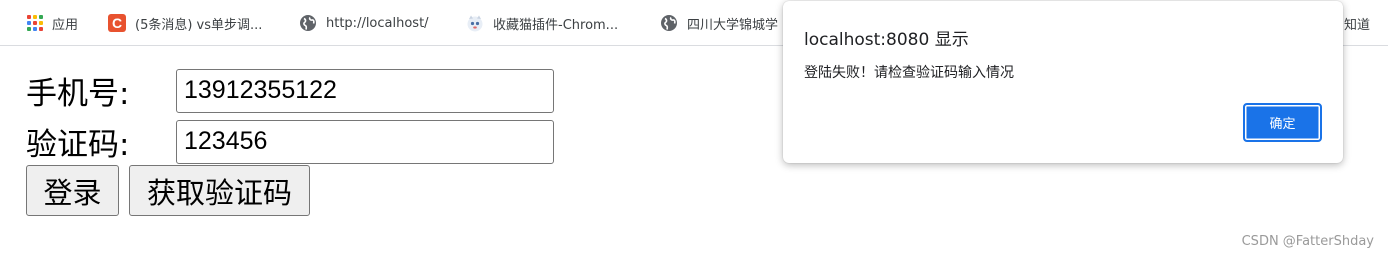  I want to click on bookmark-apps: 应用, so click(52, 23).